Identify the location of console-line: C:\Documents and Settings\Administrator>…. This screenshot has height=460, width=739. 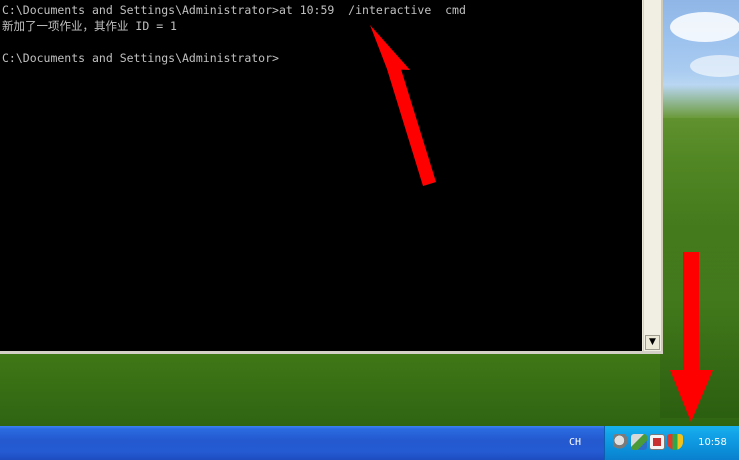
(234, 10).